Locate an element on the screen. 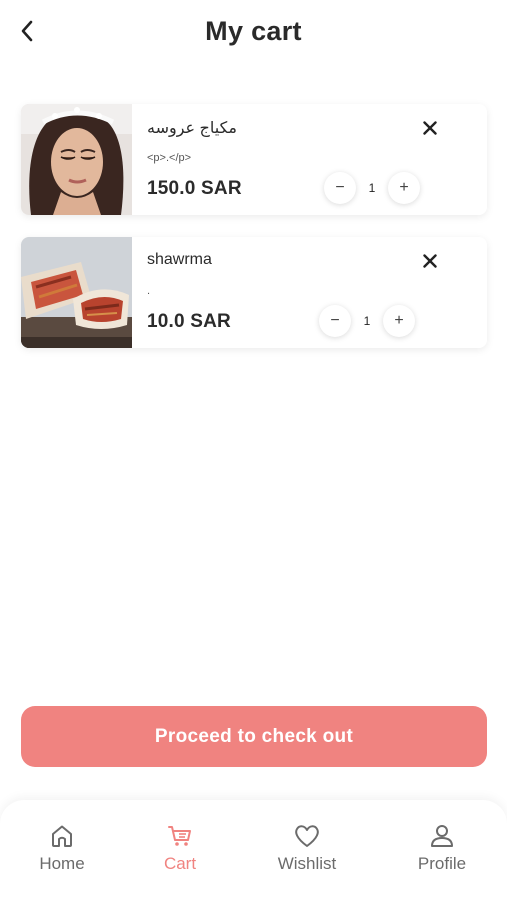 The image size is (507, 900). header: My cart is located at coordinates (253, 35).